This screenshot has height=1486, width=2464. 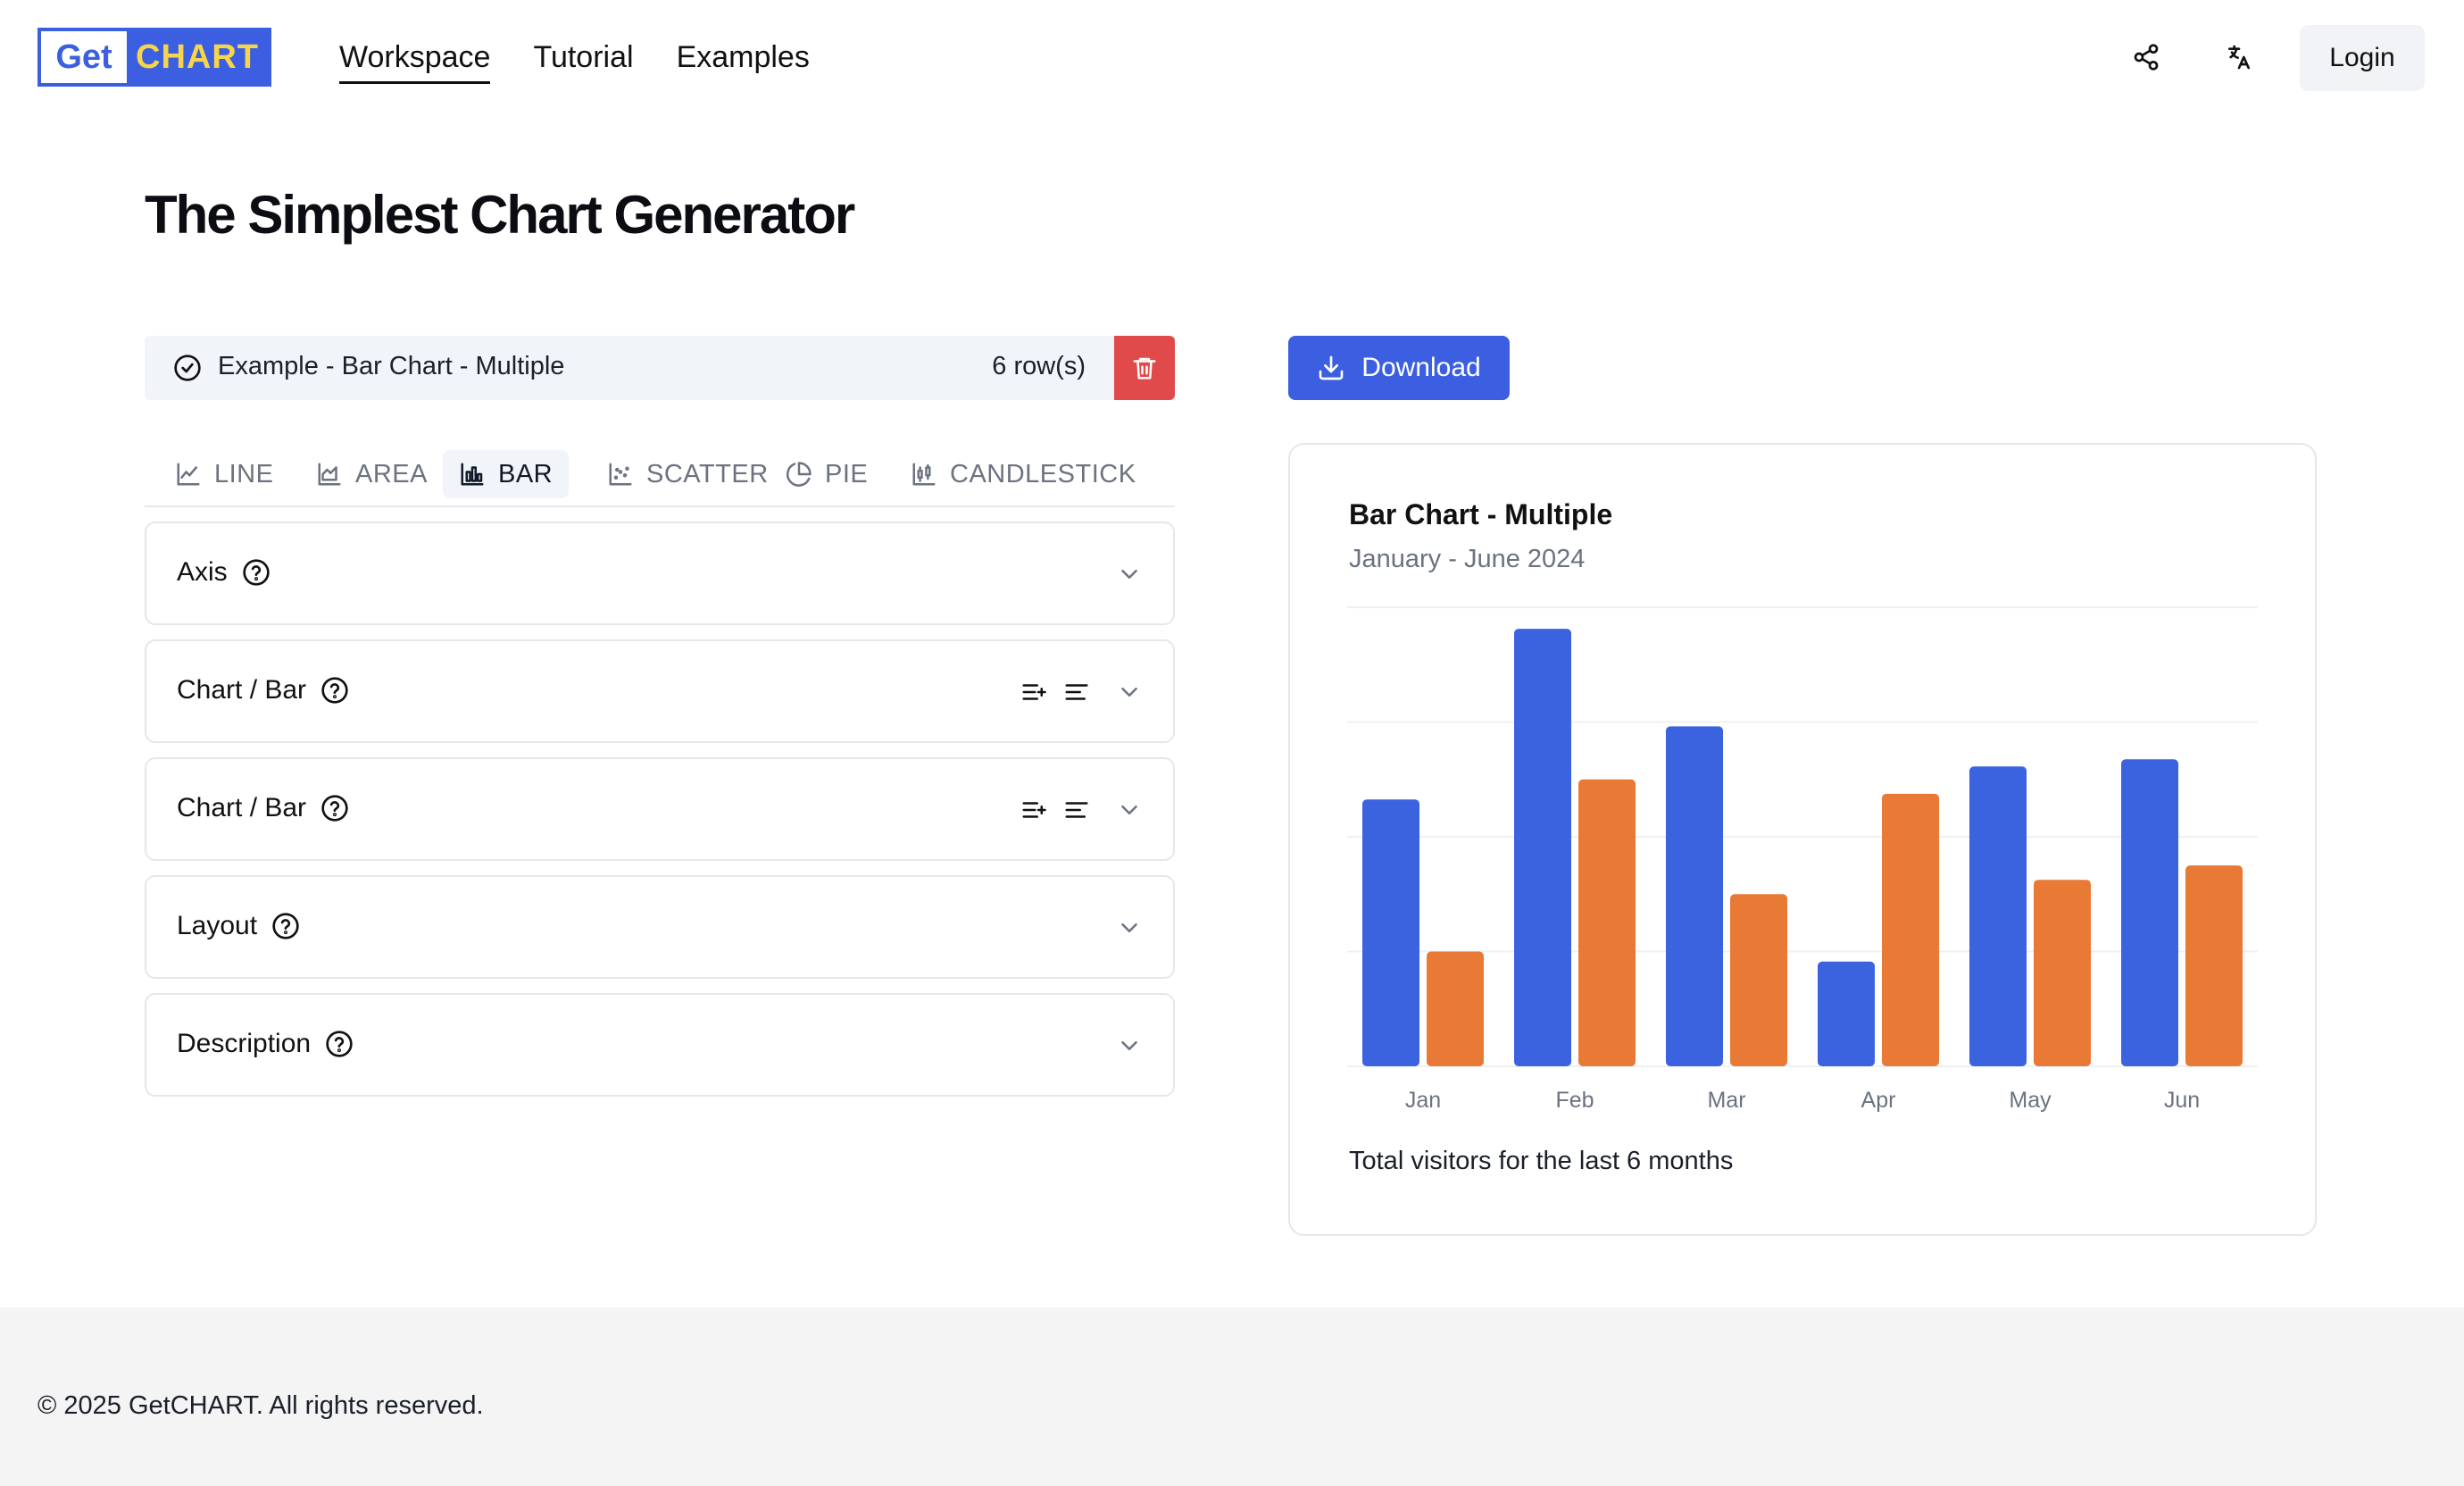 I want to click on login-button: Login, so click(x=2362, y=58).